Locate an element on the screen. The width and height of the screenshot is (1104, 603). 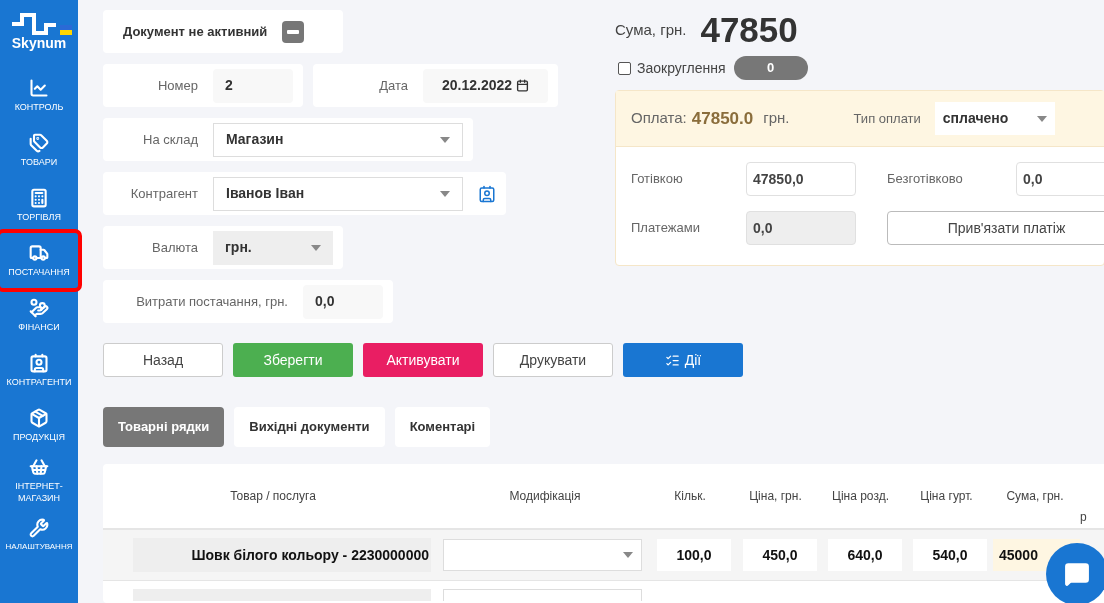
total-value: 47850 is located at coordinates (749, 29).